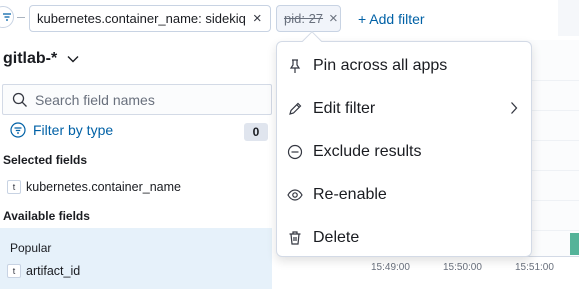  What do you see at coordinates (344, 108) in the screenshot?
I see `menu-item-label: Edit filter` at bounding box center [344, 108].